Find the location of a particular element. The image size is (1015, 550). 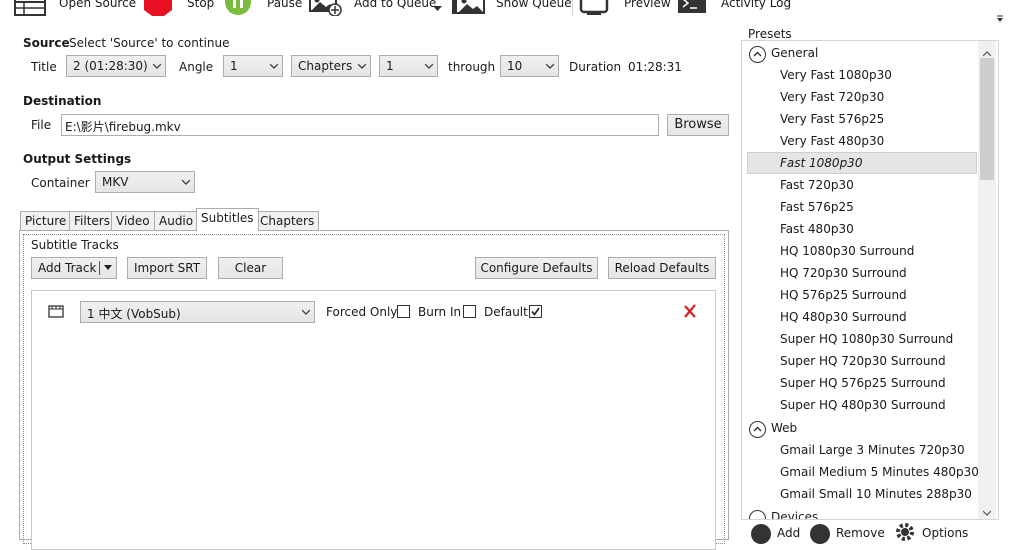

preset-group-devices-row: Devices is located at coordinates (860, 512).